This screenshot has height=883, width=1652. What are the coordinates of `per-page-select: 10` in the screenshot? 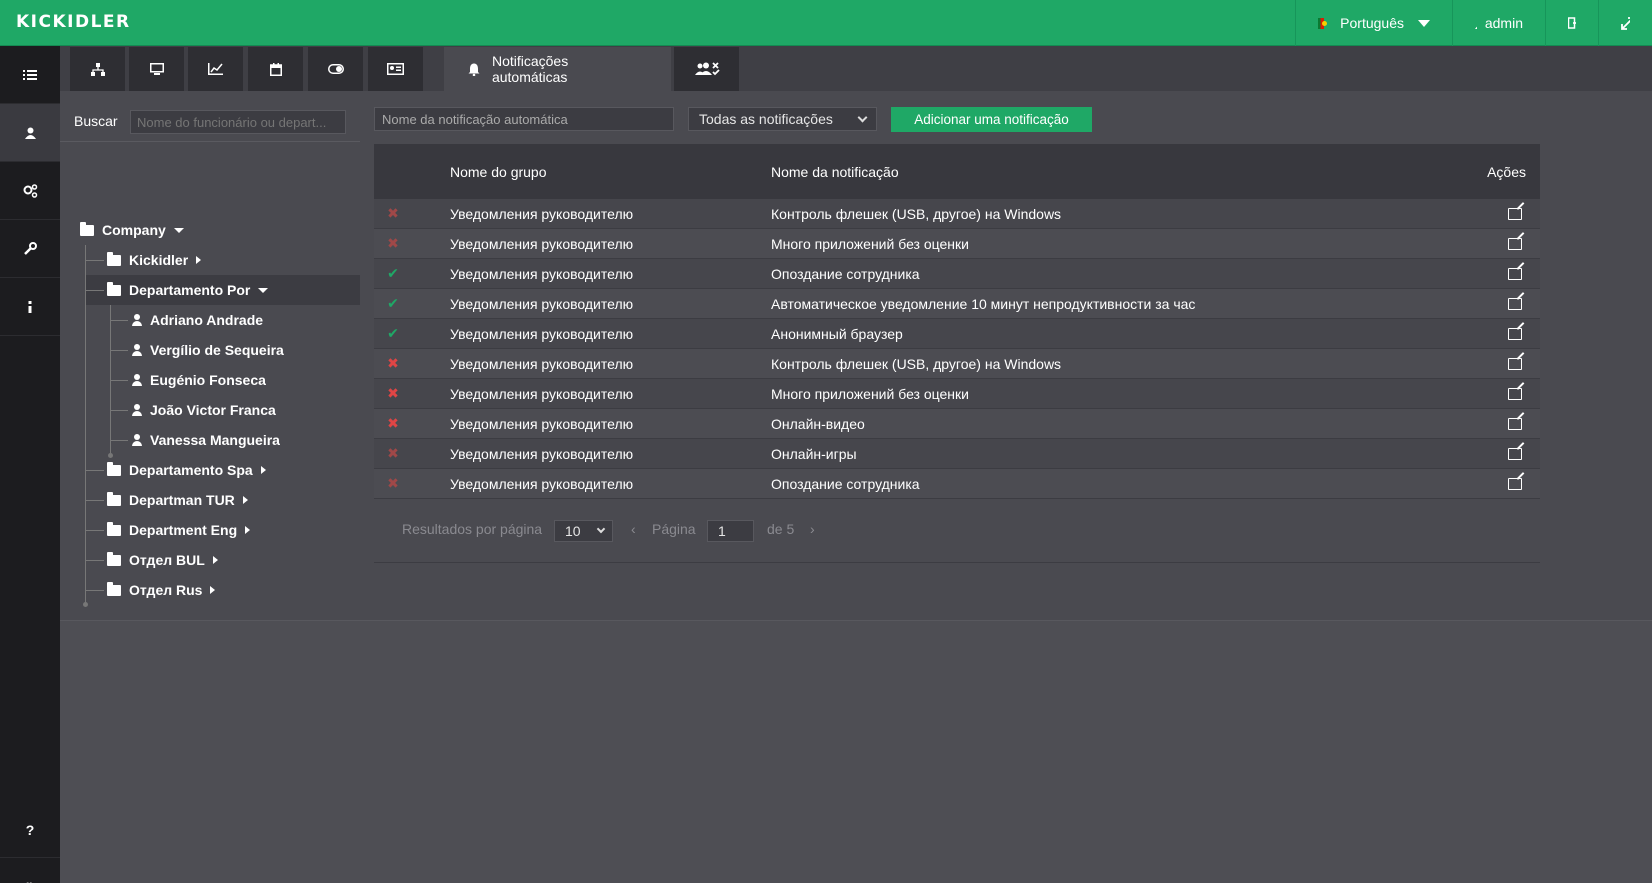 It's located at (583, 531).